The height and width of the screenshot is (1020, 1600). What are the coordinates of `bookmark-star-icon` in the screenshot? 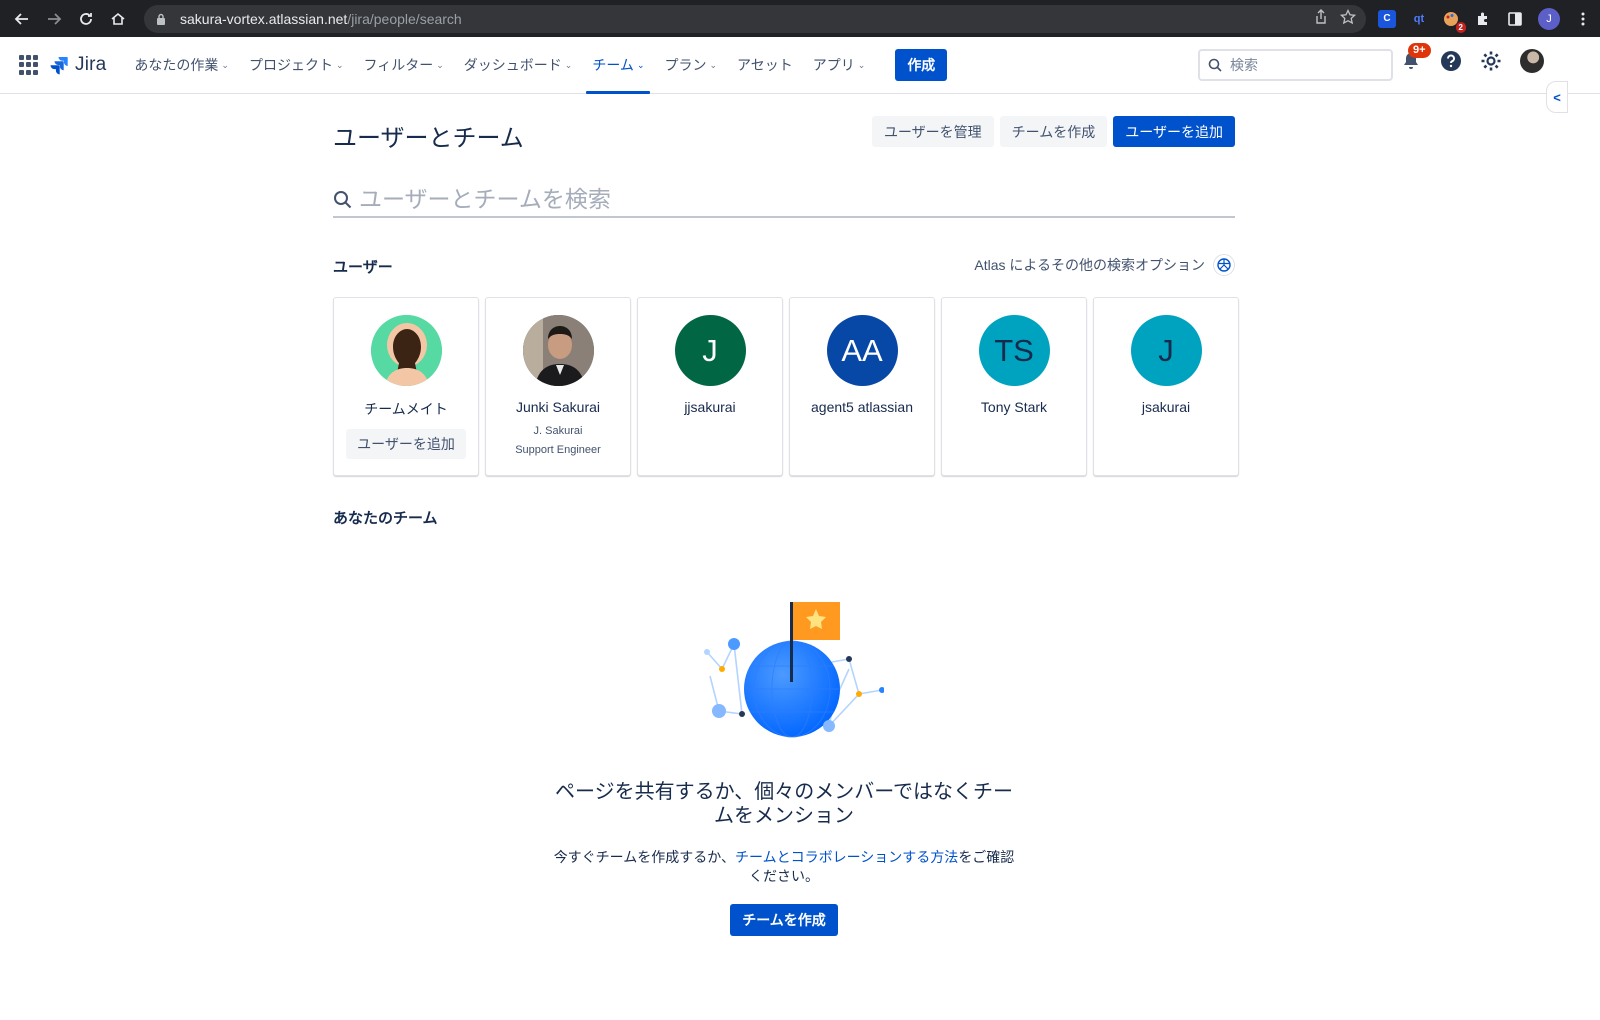 It's located at (1348, 18).